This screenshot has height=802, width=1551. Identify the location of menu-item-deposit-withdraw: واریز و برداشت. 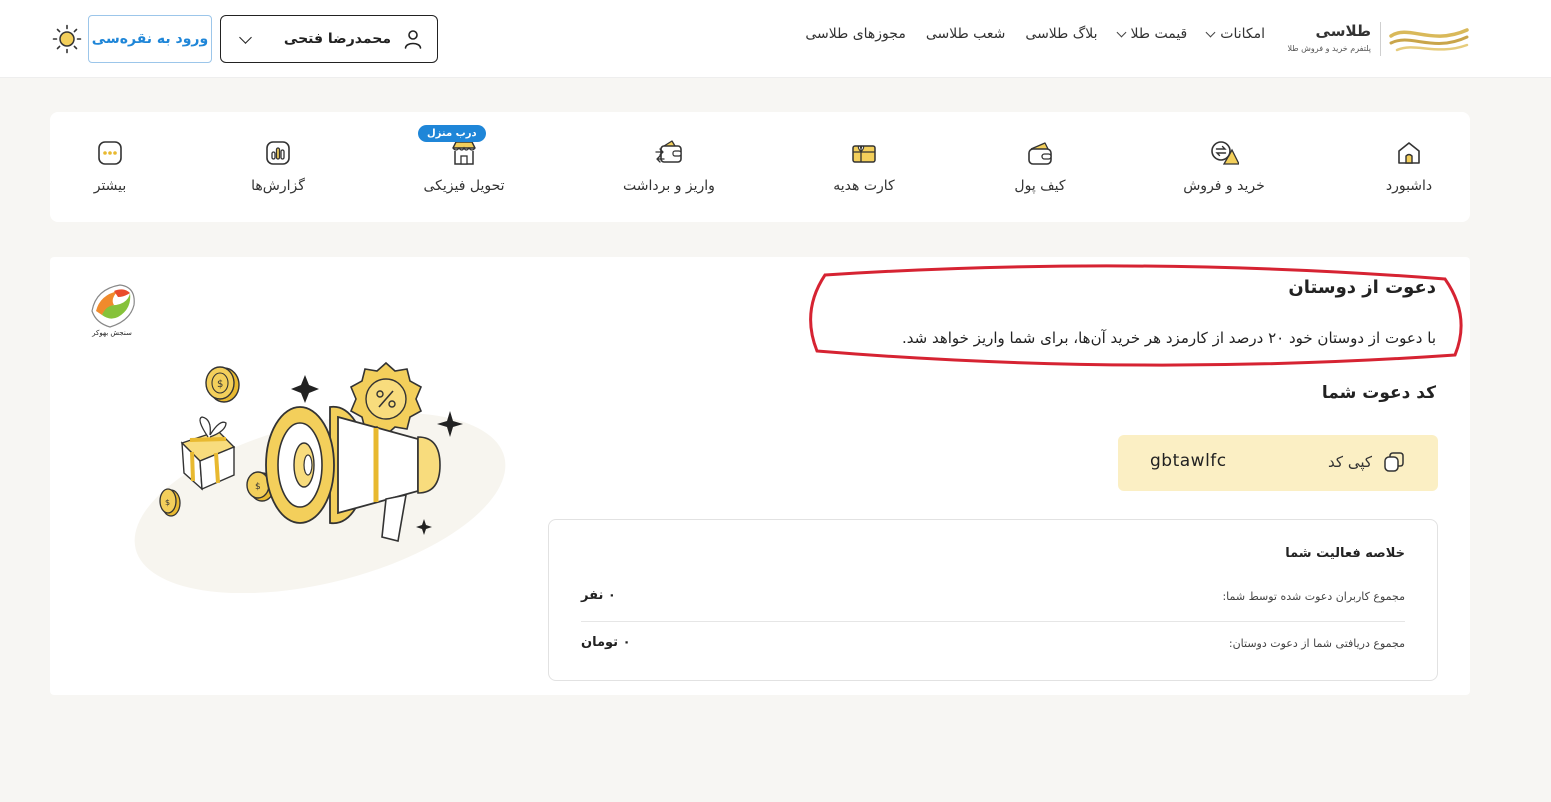
(669, 166).